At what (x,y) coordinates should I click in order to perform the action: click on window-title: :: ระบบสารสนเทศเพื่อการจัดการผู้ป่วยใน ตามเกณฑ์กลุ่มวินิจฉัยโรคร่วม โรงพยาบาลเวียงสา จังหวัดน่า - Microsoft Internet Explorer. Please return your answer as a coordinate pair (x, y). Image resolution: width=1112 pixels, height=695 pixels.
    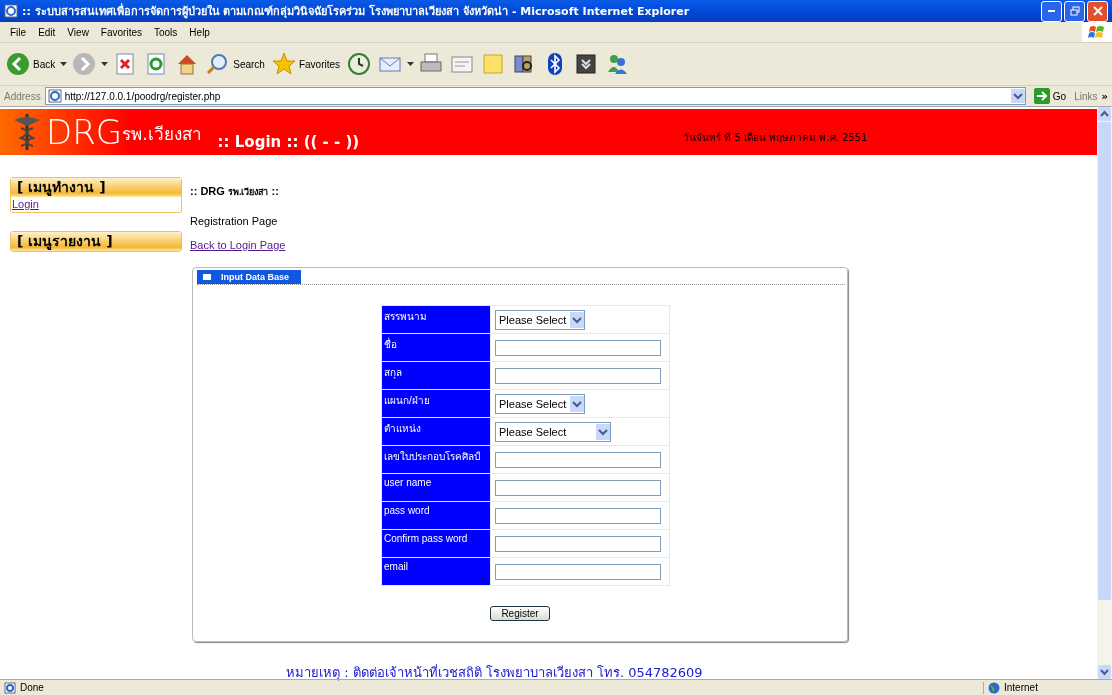
    Looking at the image, I should click on (356, 11).